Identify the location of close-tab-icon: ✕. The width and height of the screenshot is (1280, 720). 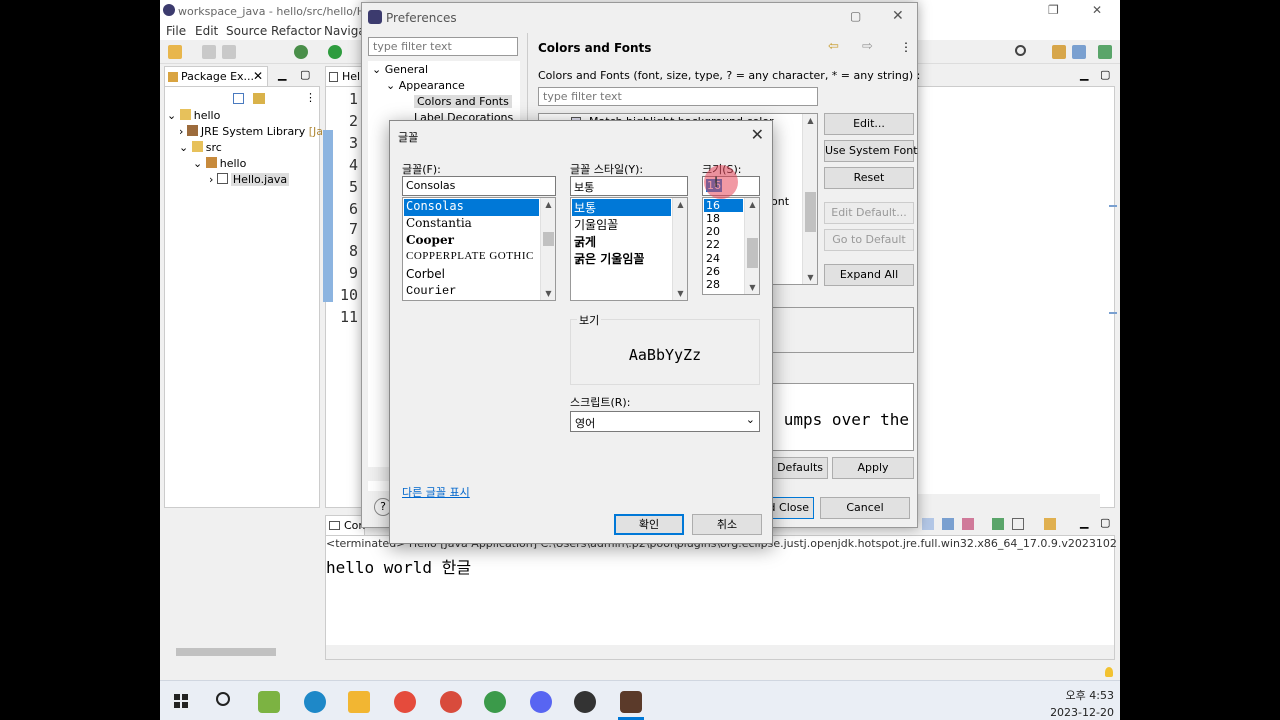
(258, 76).